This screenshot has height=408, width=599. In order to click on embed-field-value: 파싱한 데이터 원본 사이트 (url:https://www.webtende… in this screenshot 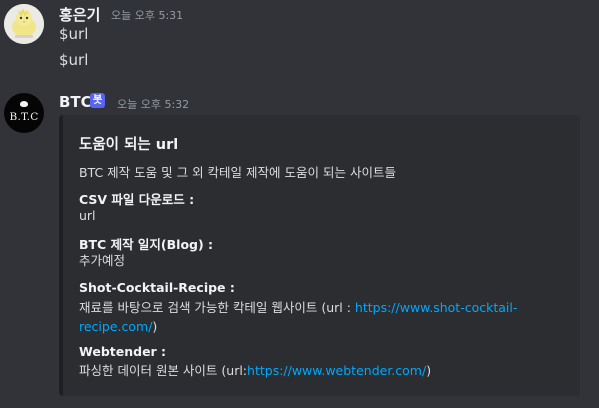, I will do `click(319, 370)`.